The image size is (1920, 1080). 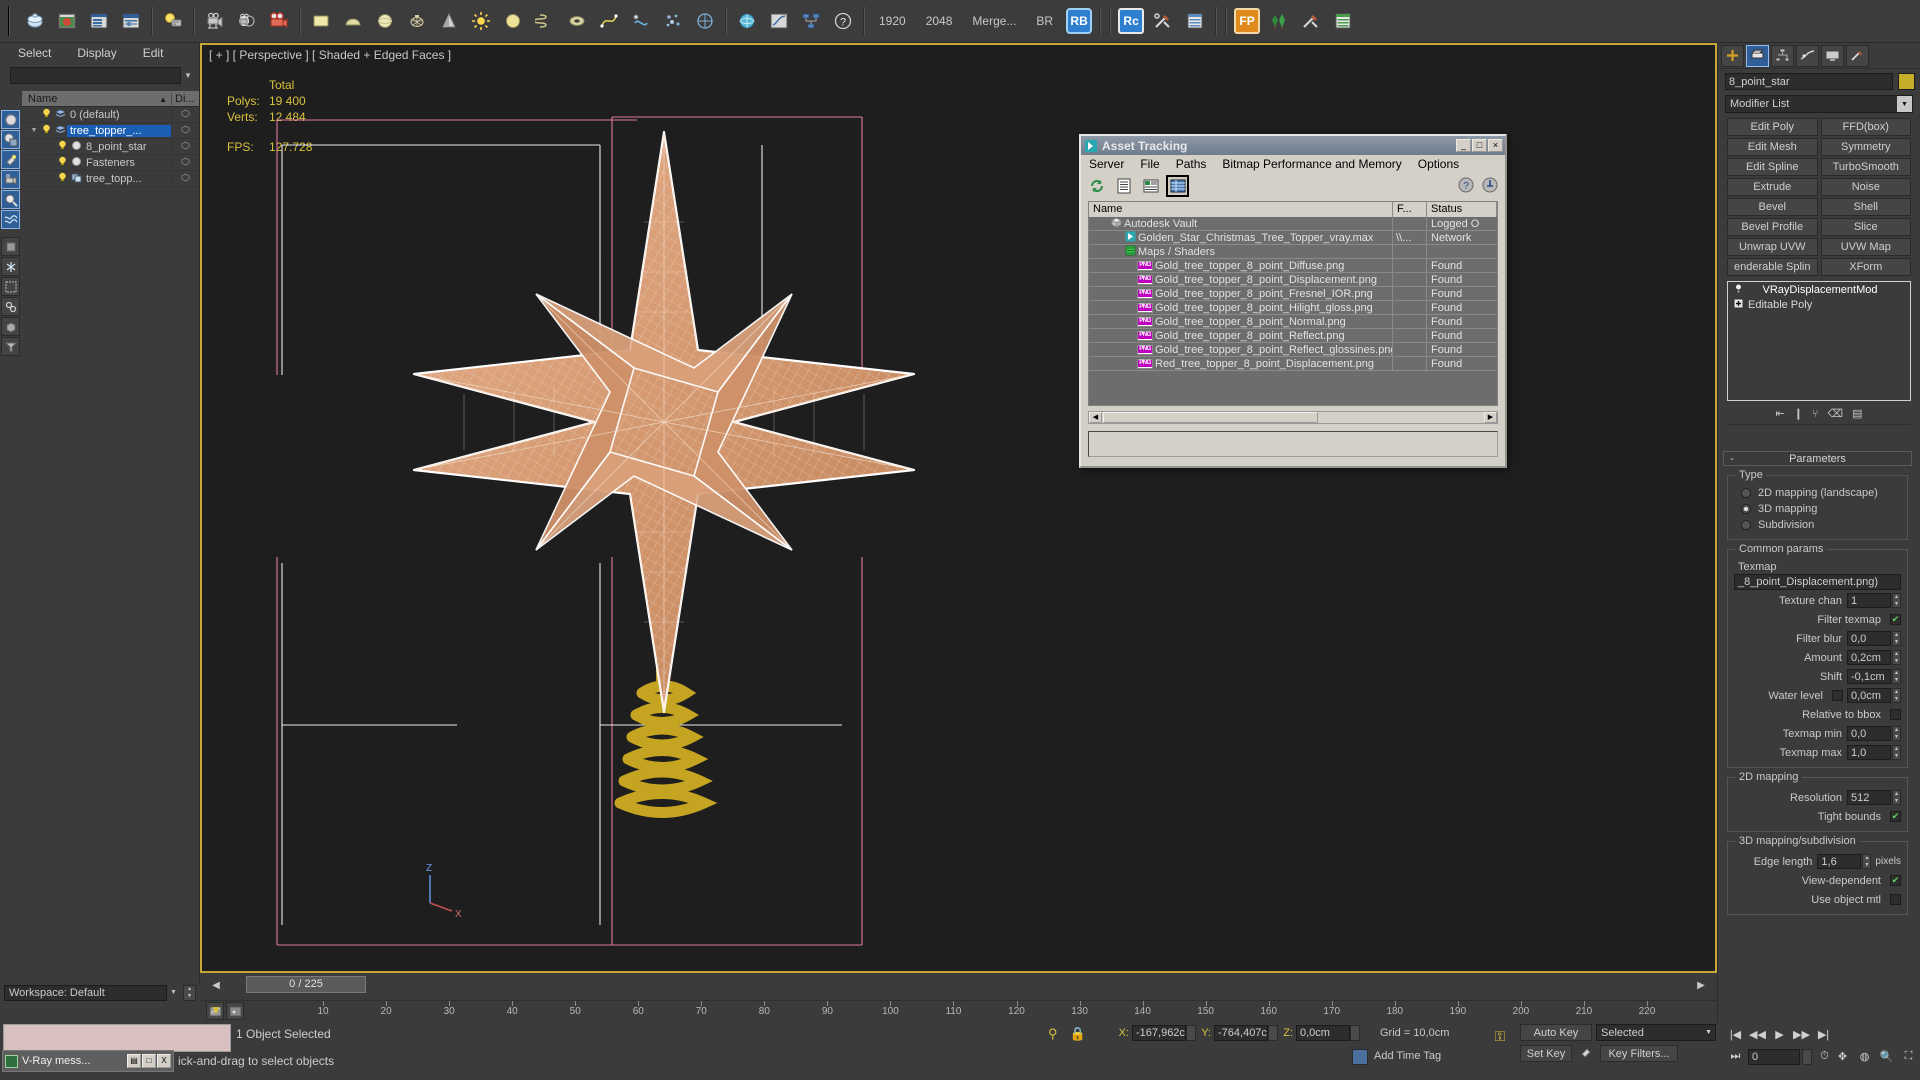 What do you see at coordinates (1095, 417) in the screenshot?
I see `scroll-left-icon: ◀` at bounding box center [1095, 417].